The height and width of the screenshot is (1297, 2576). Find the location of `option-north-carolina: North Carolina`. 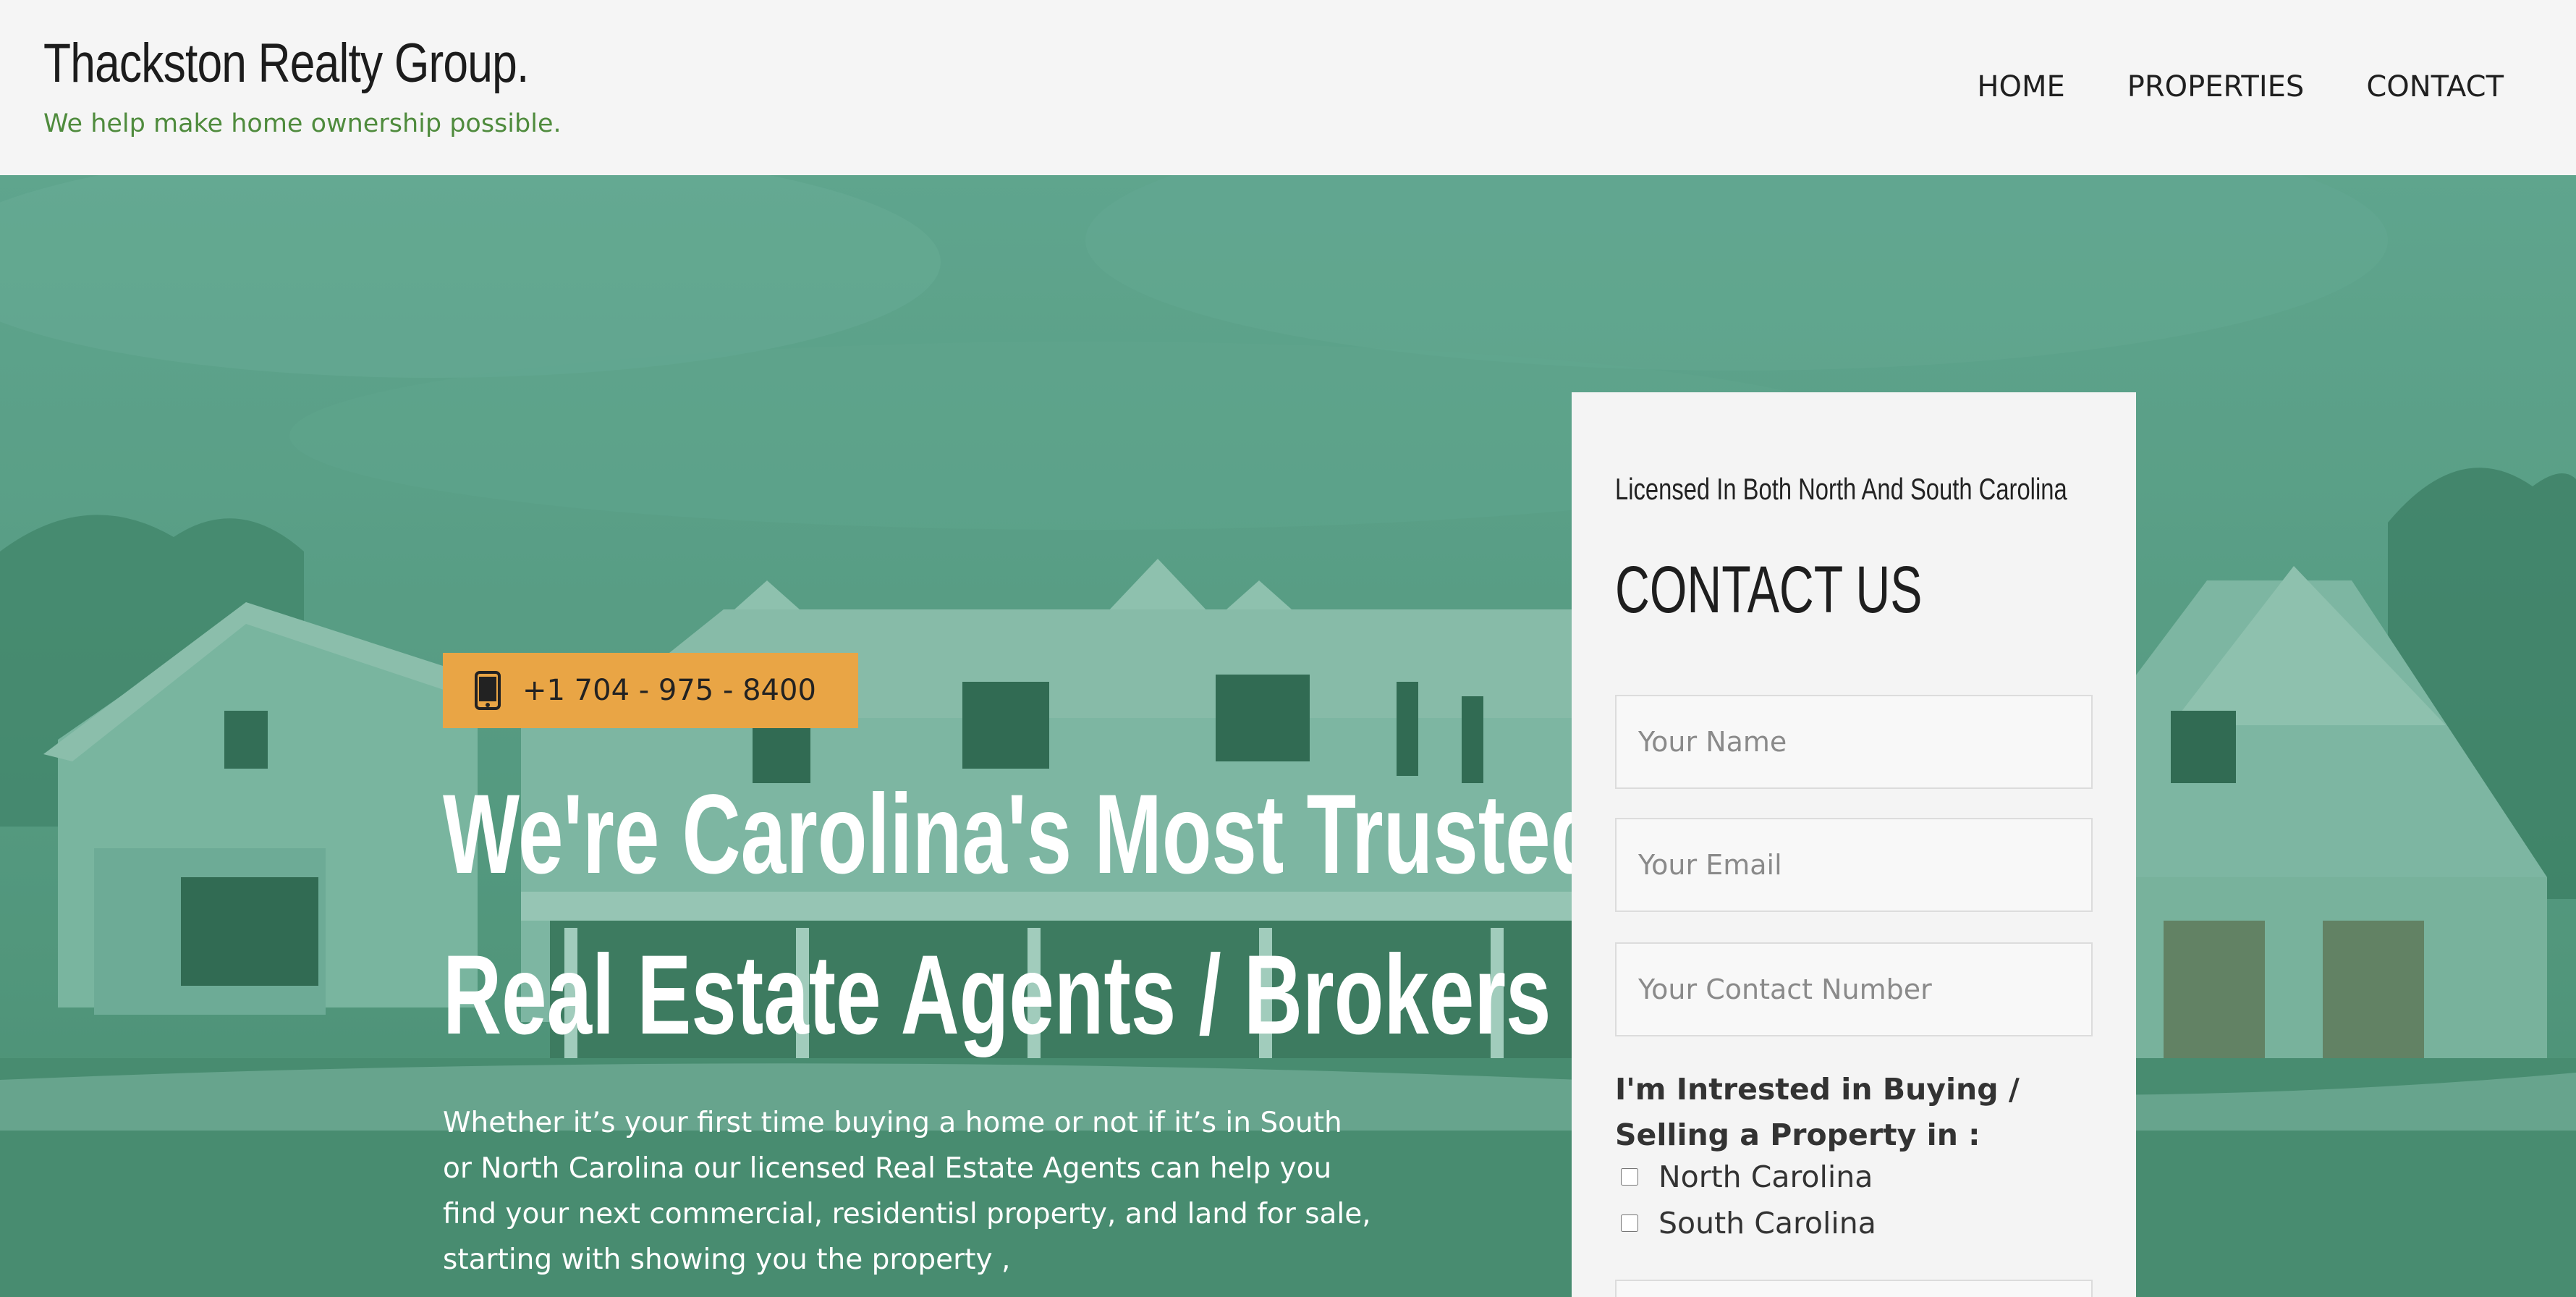

option-north-carolina: North Carolina is located at coordinates (1744, 1176).